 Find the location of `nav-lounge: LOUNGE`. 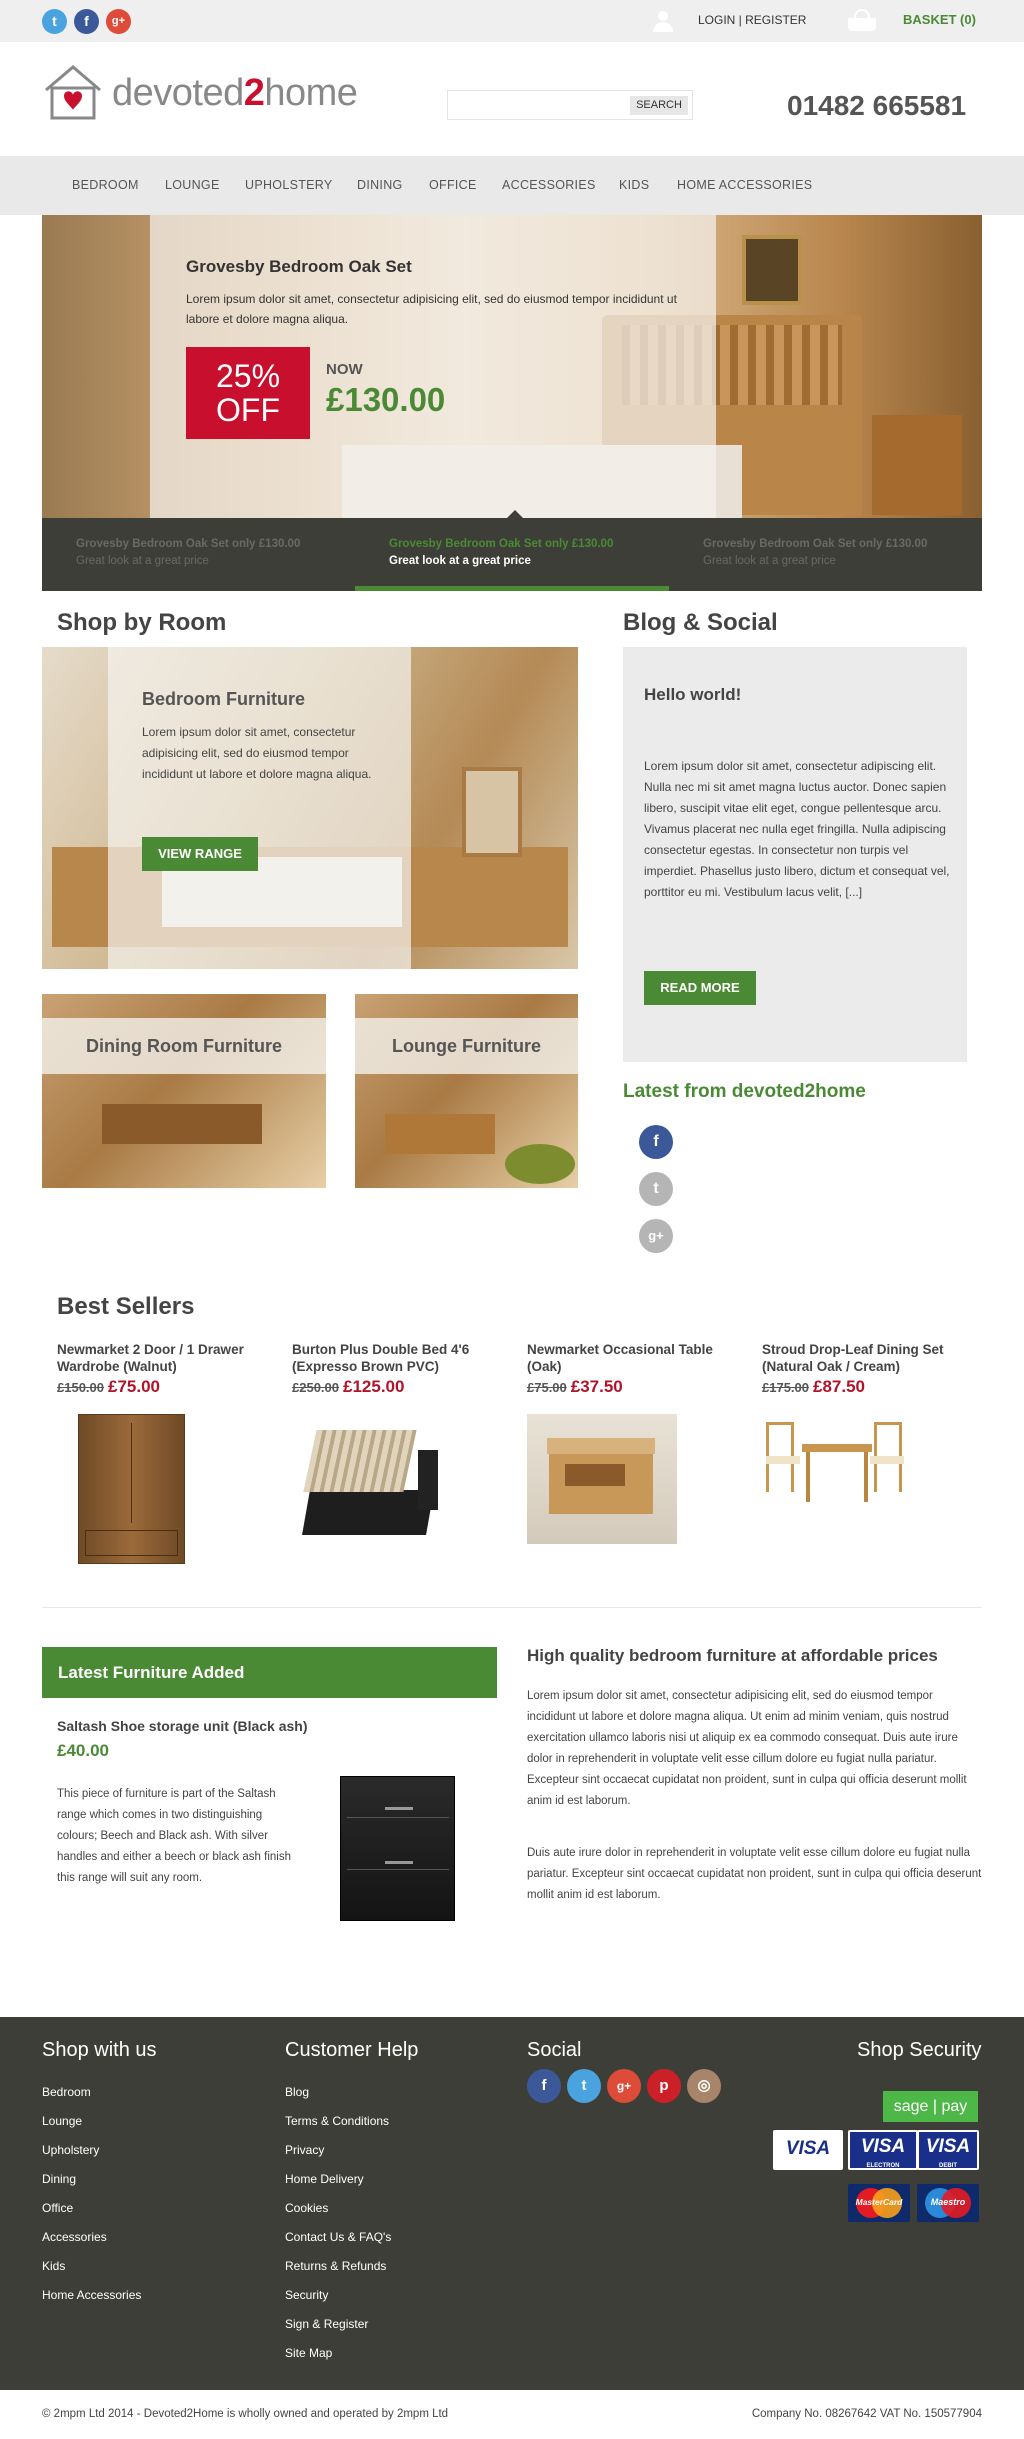

nav-lounge: LOUNGE is located at coordinates (192, 185).